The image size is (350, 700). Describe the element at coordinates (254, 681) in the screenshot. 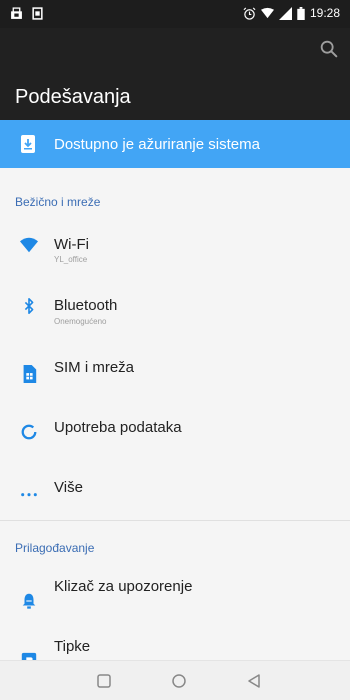

I see `back-icon` at that location.